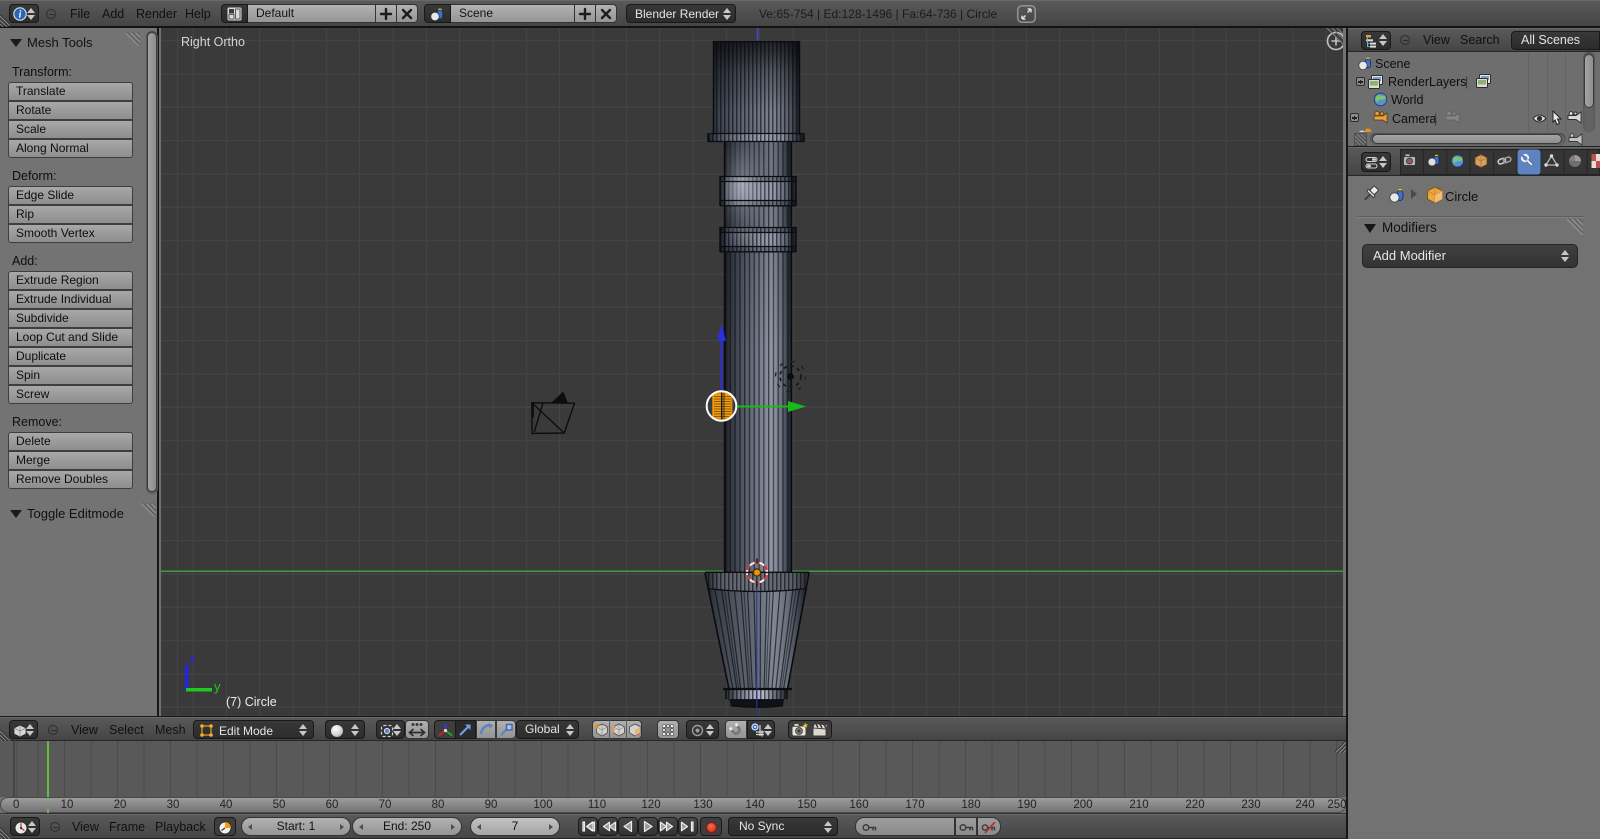  Describe the element at coordinates (20, 14) in the screenshot. I see `svg-text: i` at that location.